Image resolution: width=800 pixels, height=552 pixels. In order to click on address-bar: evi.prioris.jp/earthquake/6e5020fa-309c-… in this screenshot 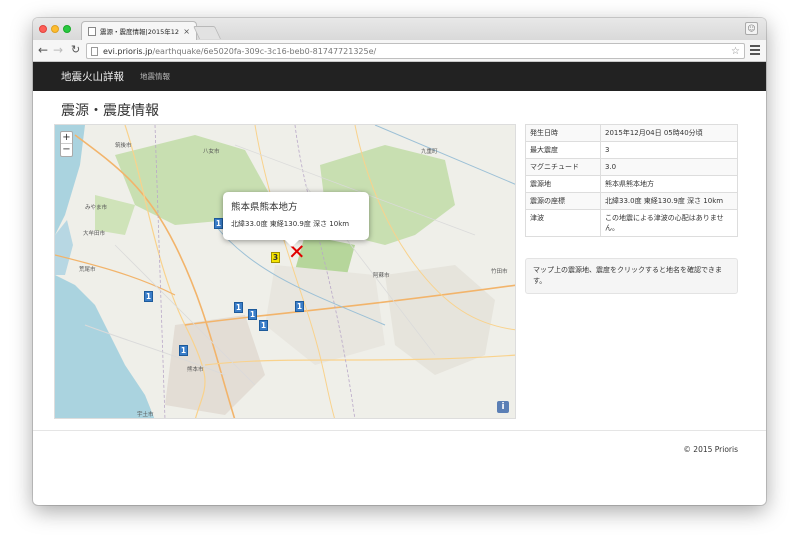, I will do `click(415, 51)`.